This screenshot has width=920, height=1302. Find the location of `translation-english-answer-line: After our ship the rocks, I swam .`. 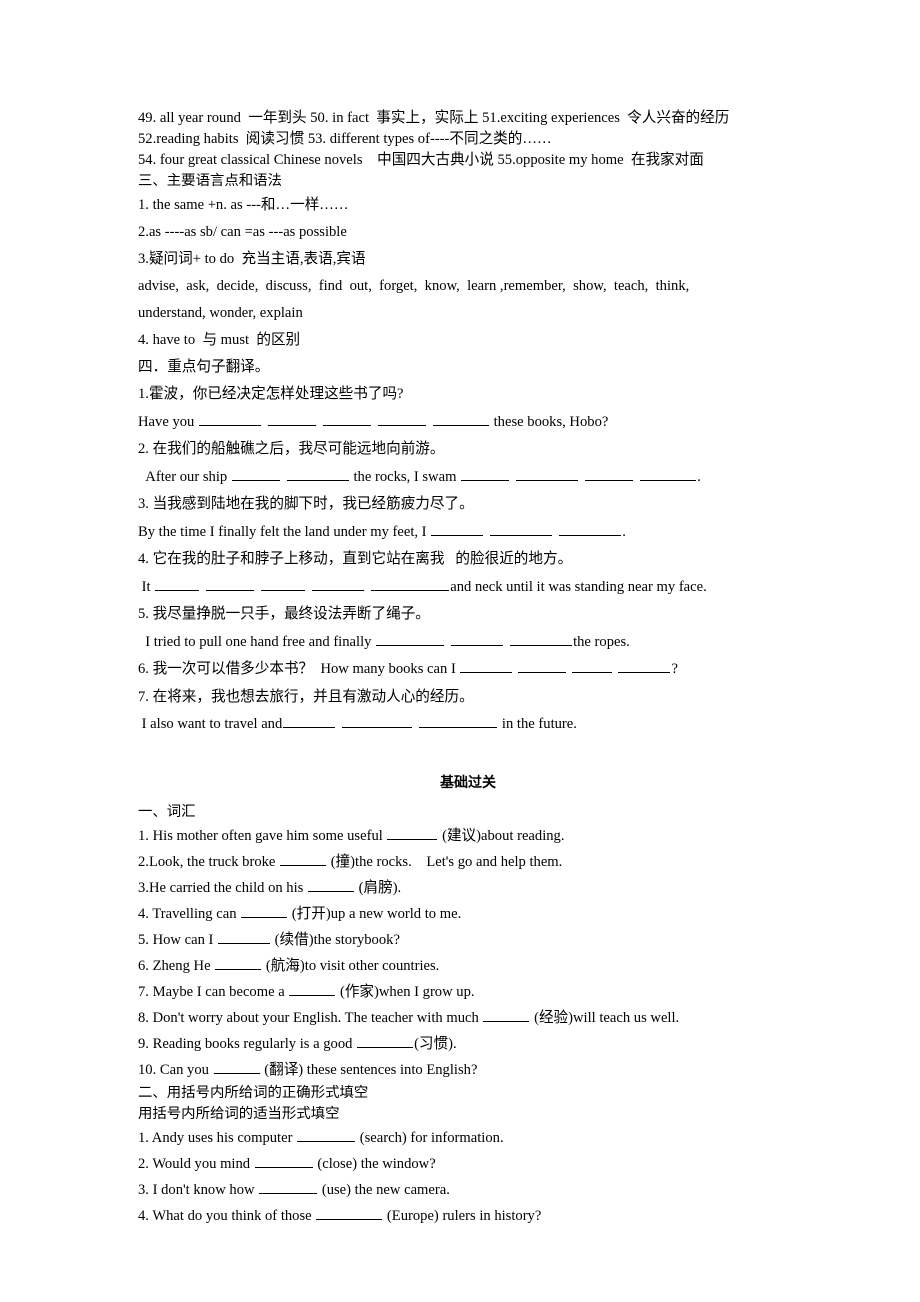

translation-english-answer-line: After our ship the rocks, I swam . is located at coordinates (468, 478).